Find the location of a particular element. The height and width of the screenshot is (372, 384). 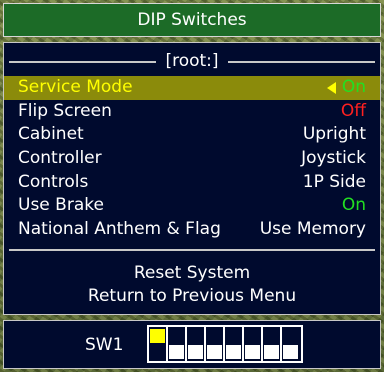

menu-item-value: Joystick is located at coordinates (333, 158).